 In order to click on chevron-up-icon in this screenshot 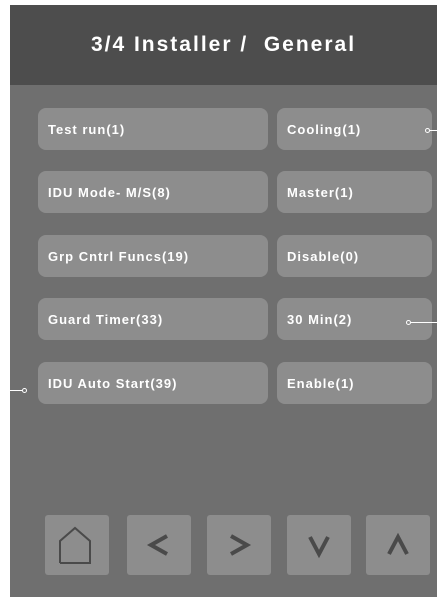, I will do `click(398, 543)`.